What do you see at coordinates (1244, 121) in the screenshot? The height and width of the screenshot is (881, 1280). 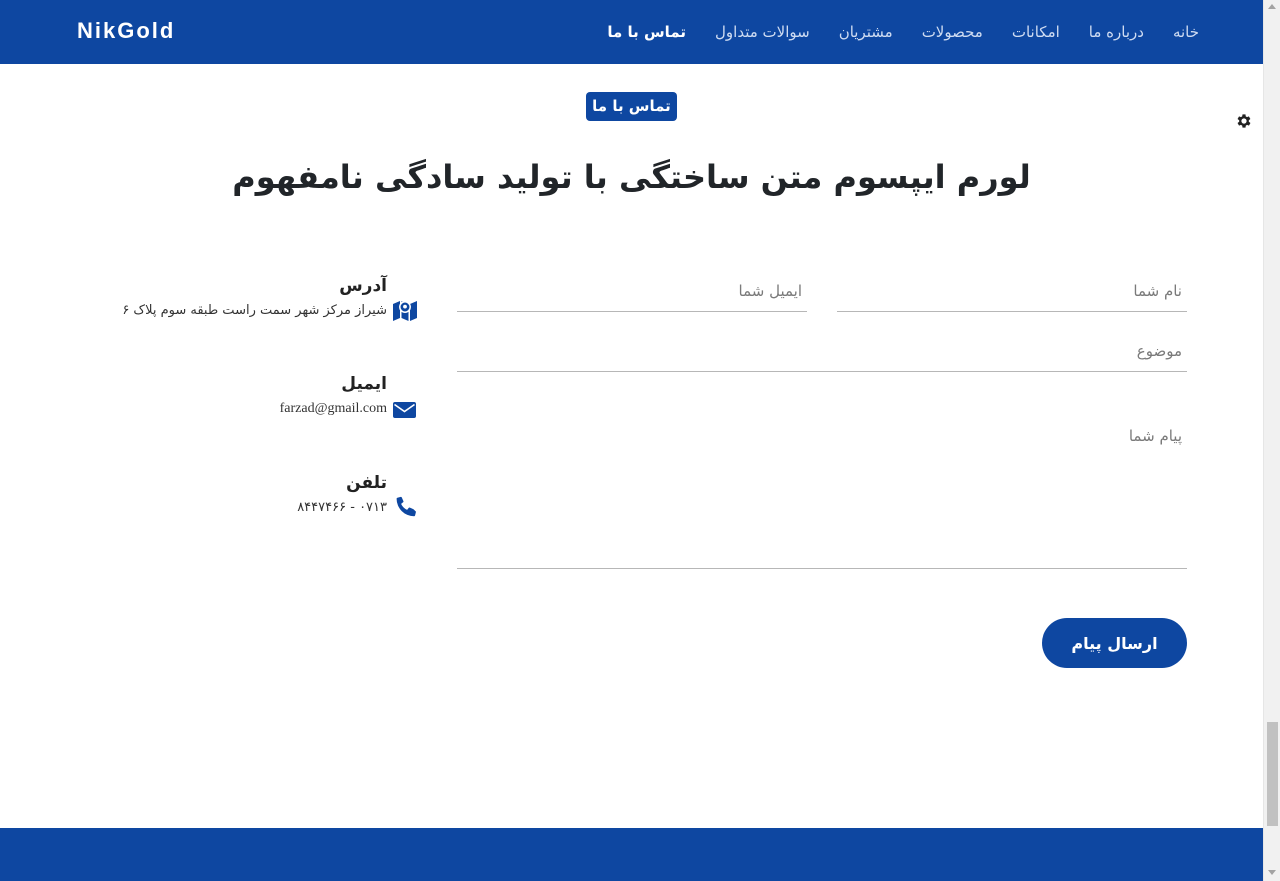 I see `gear-icon` at bounding box center [1244, 121].